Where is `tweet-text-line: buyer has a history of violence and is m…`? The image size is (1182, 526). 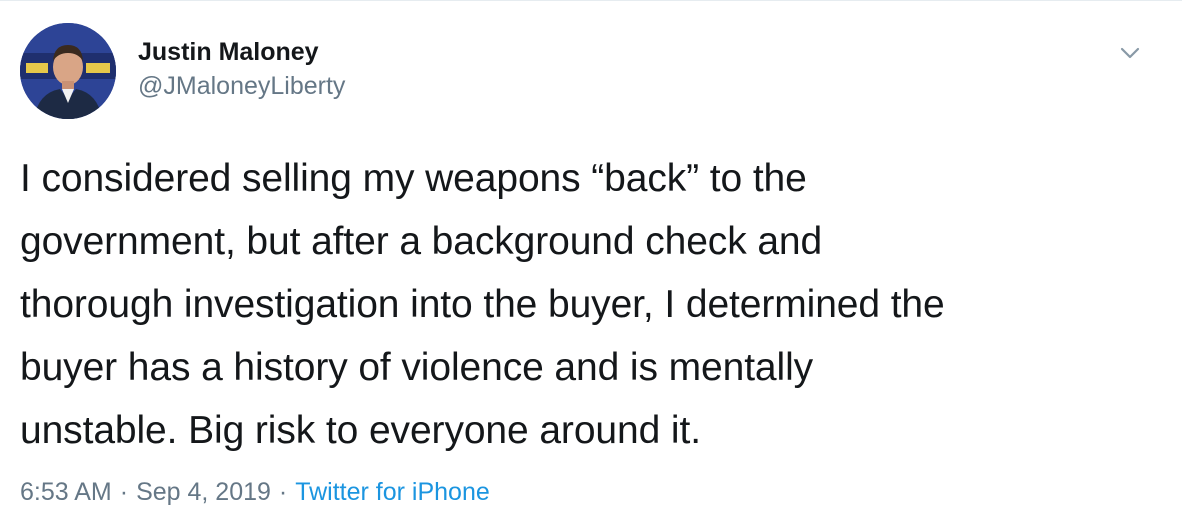
tweet-text-line: buyer has a history of violence and is m… is located at coordinates (417, 367).